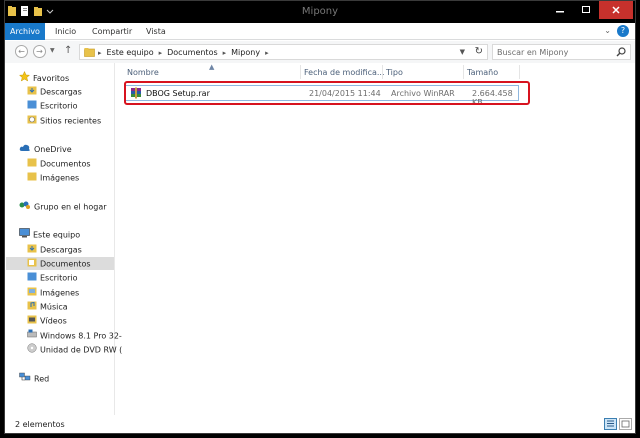 Image resolution: width=640 pixels, height=438 pixels. What do you see at coordinates (621, 53) in the screenshot?
I see `search-icon` at bounding box center [621, 53].